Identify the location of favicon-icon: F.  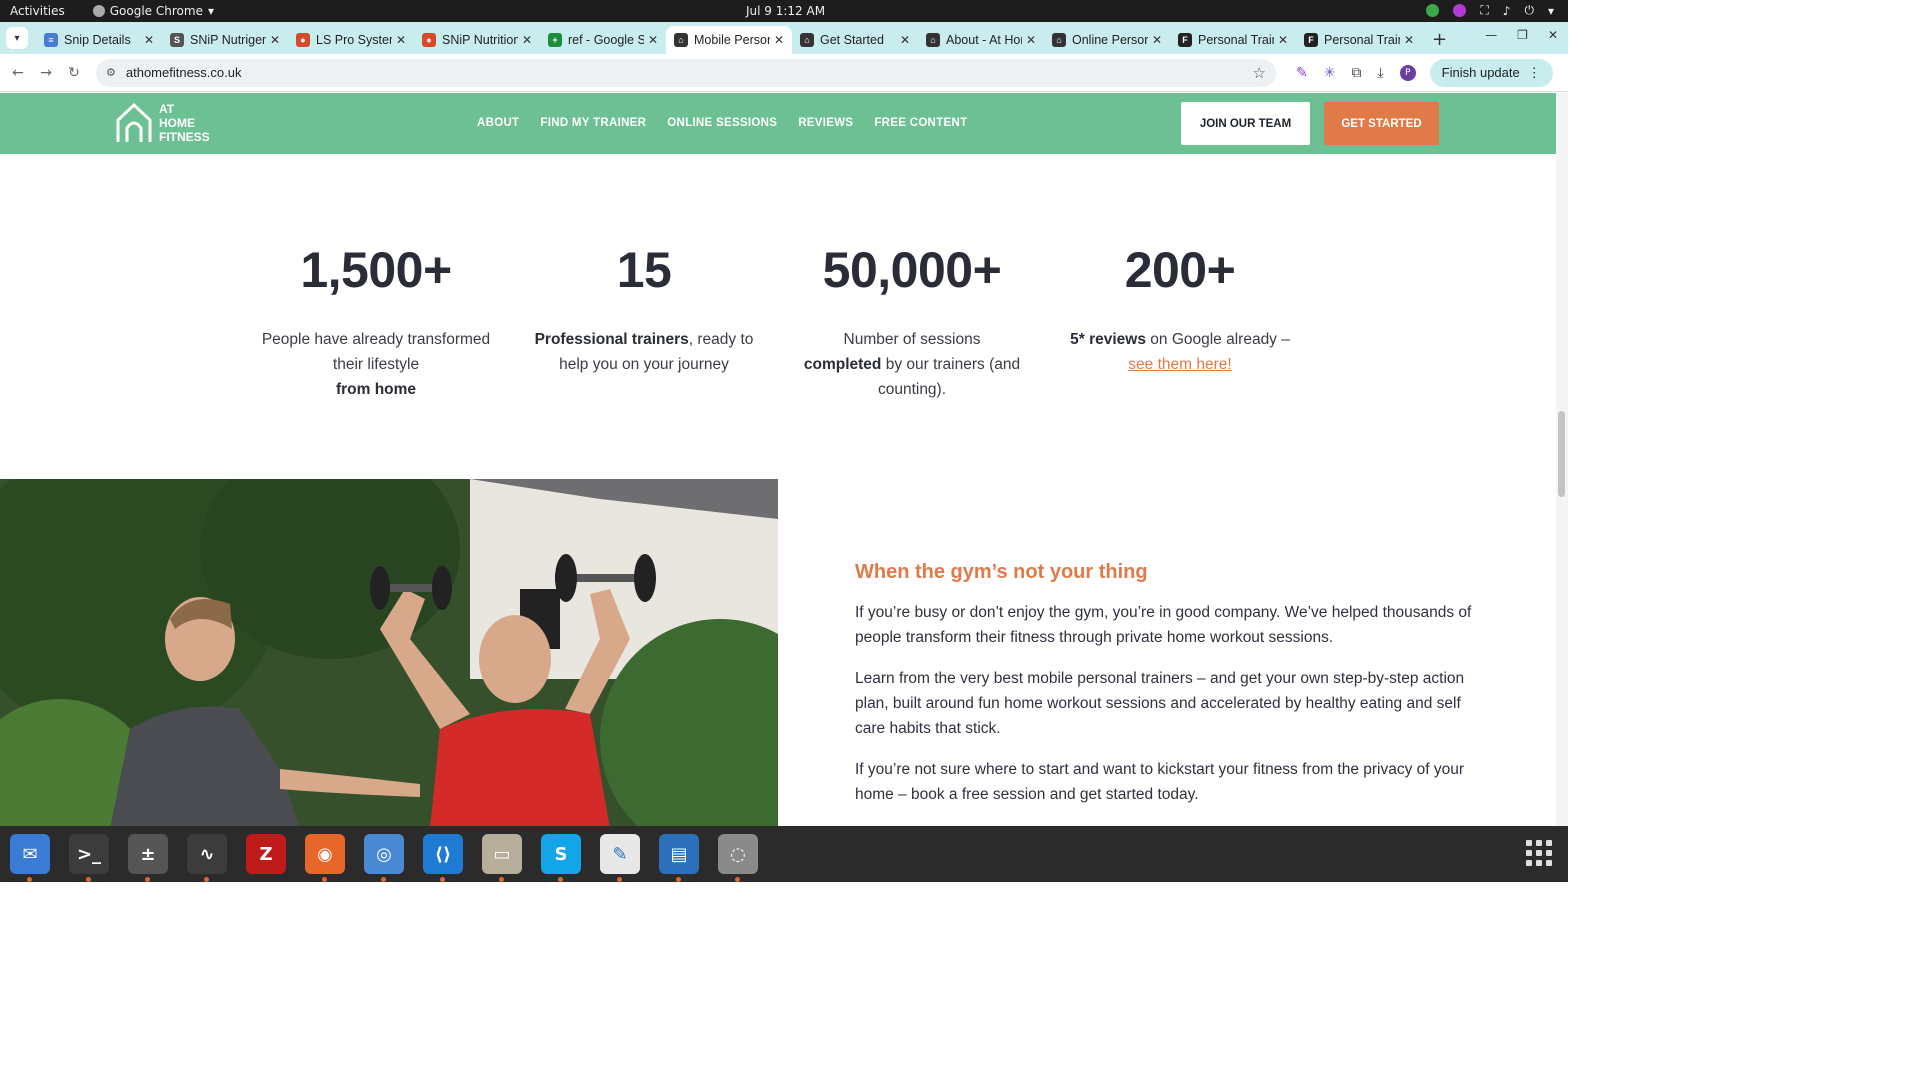
(1185, 40).